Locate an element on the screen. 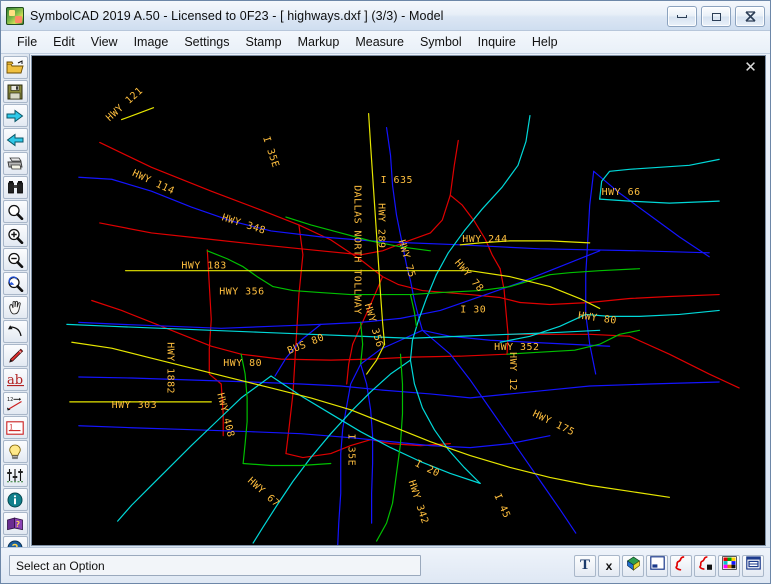 The height and width of the screenshot is (584, 771). print-button is located at coordinates (15, 163).